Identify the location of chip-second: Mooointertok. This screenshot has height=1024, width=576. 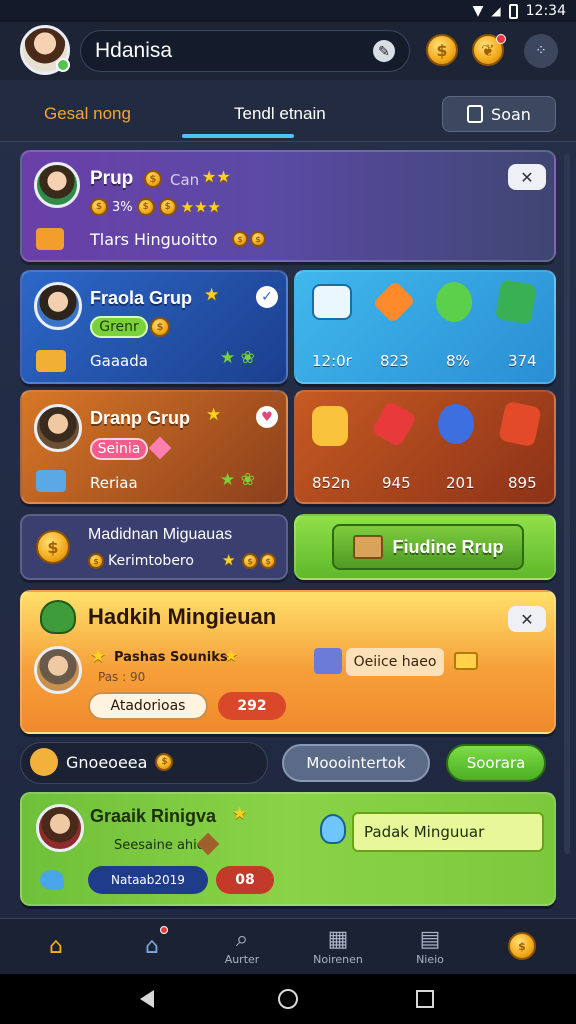
(356, 763).